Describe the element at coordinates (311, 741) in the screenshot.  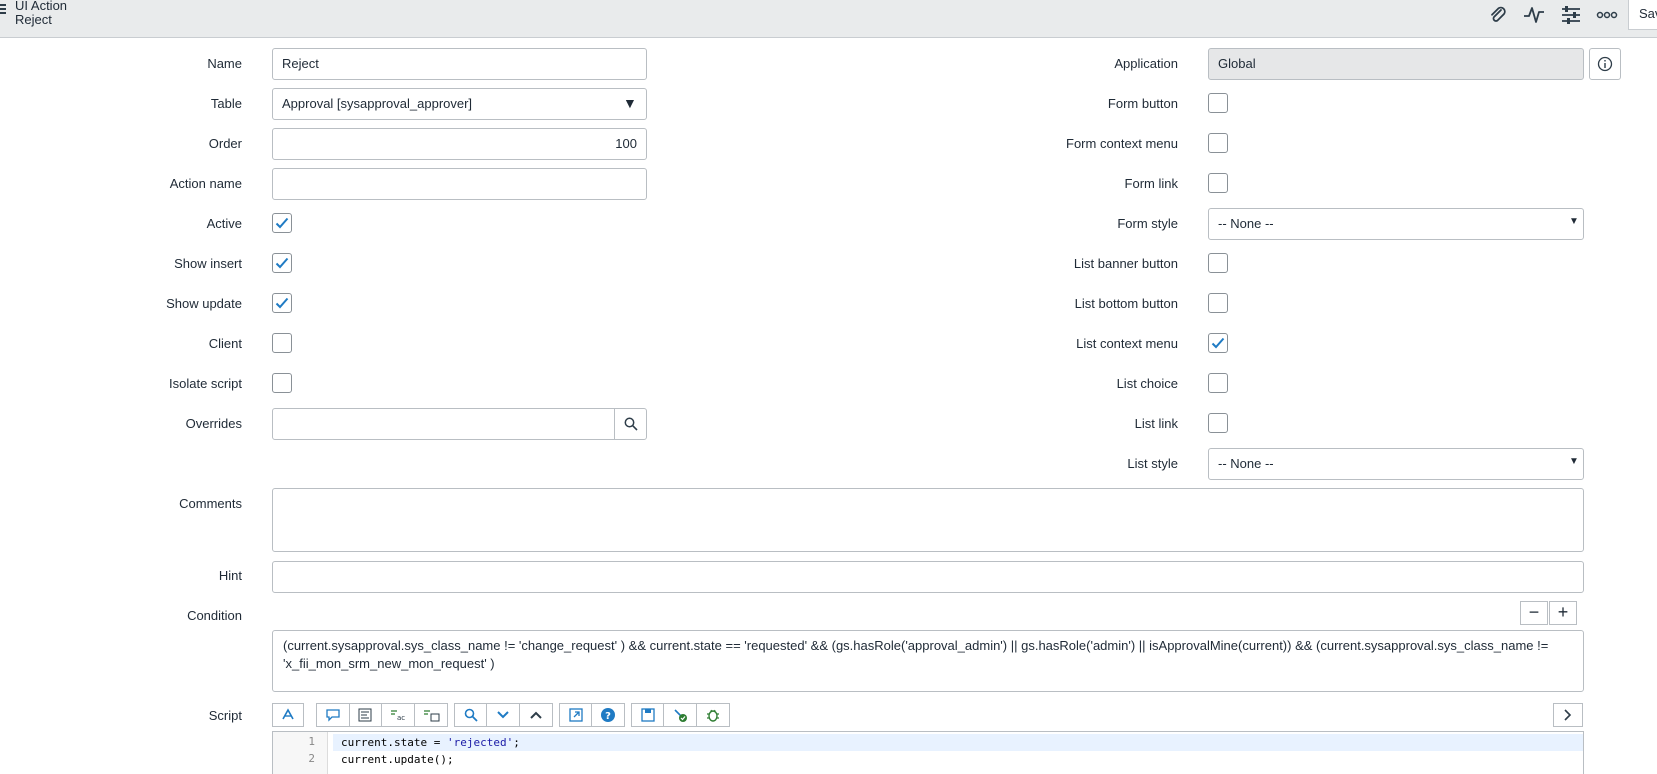
I see `line-number: 1` at that location.